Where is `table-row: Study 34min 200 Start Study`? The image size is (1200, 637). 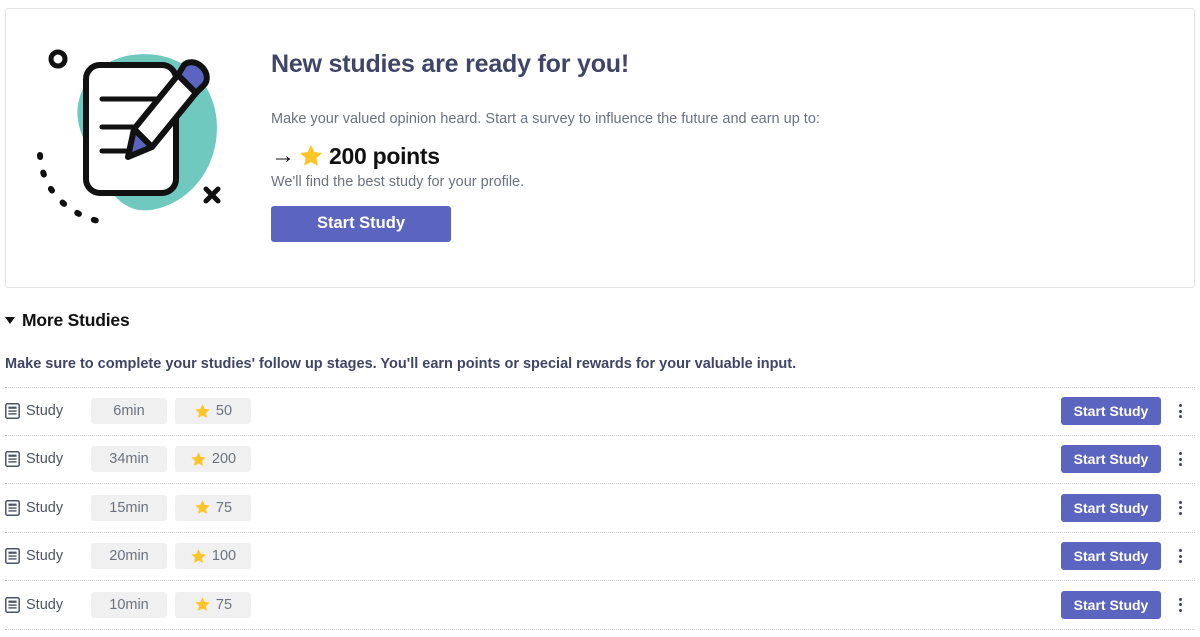
table-row: Study 34min 200 Start Study is located at coordinates (600, 460).